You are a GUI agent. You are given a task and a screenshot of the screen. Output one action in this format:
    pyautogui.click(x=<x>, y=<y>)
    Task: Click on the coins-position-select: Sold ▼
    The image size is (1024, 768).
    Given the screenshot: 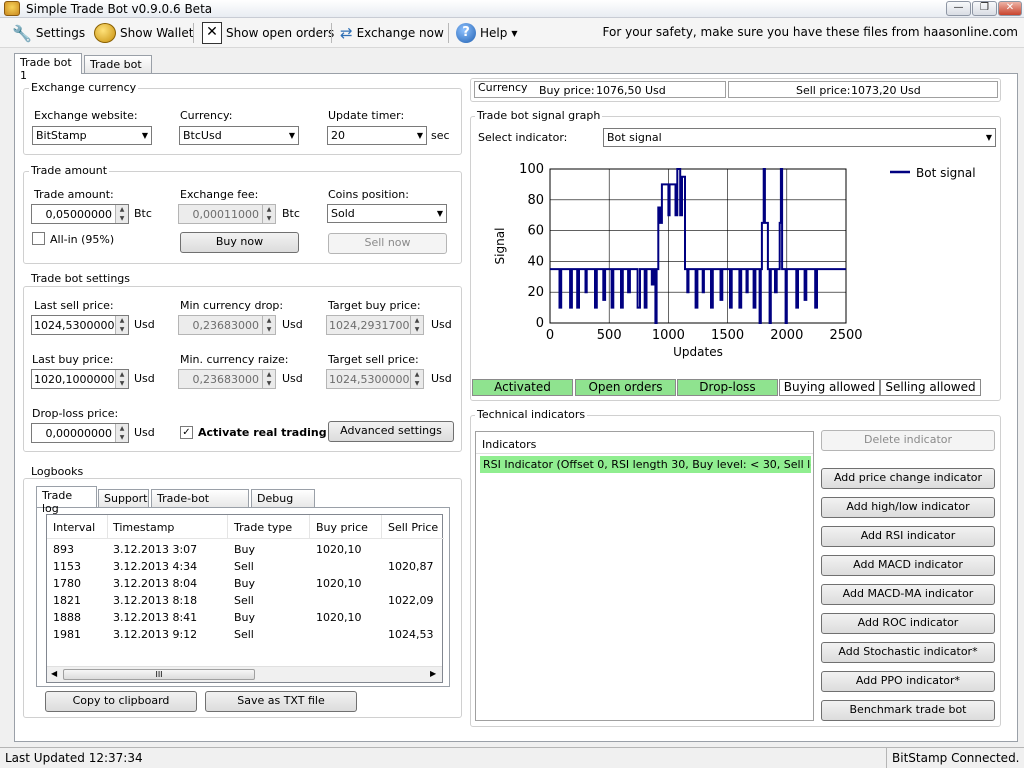 What is the action you would take?
    pyautogui.click(x=387, y=213)
    